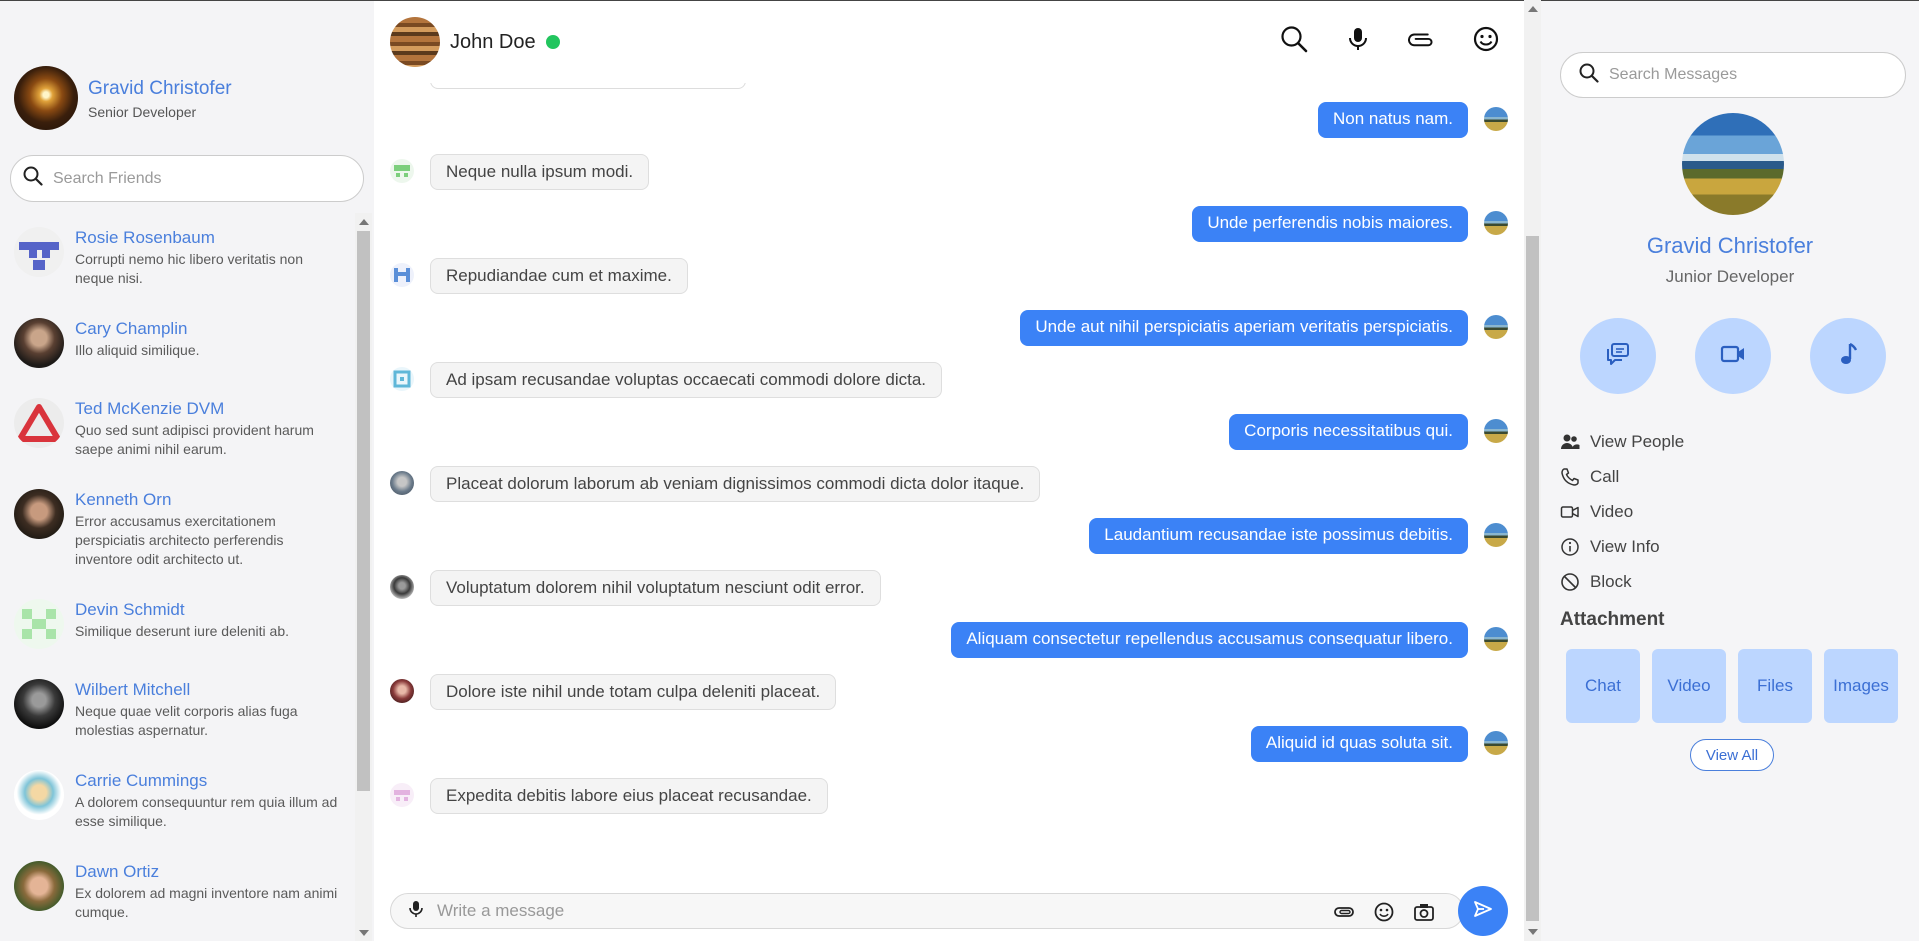 The height and width of the screenshot is (941, 1919). What do you see at coordinates (540, 172) in the screenshot?
I see `message-bubble: Neque nulla ipsum modi.` at bounding box center [540, 172].